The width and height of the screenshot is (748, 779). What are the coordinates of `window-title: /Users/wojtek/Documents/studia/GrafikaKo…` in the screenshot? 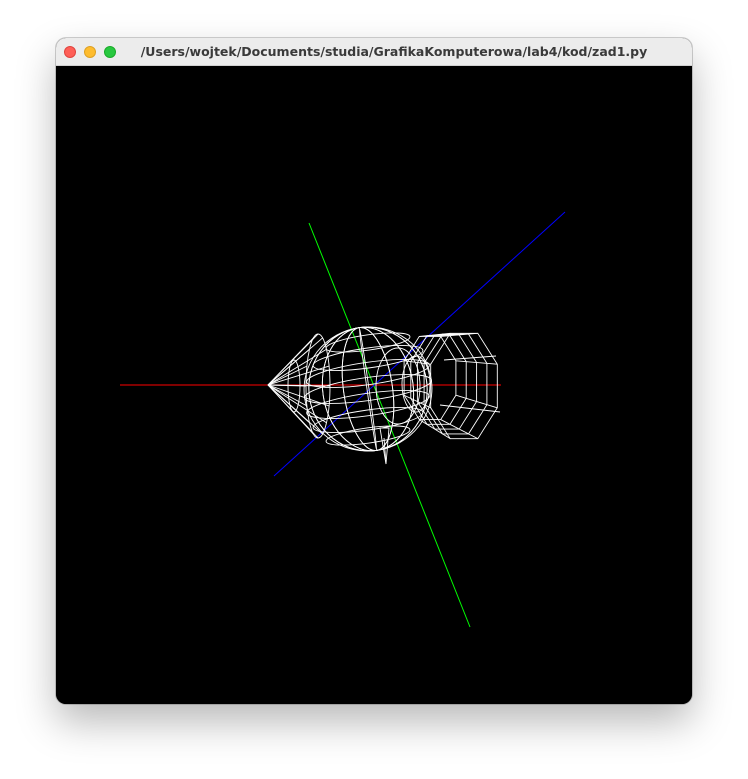 It's located at (394, 51).